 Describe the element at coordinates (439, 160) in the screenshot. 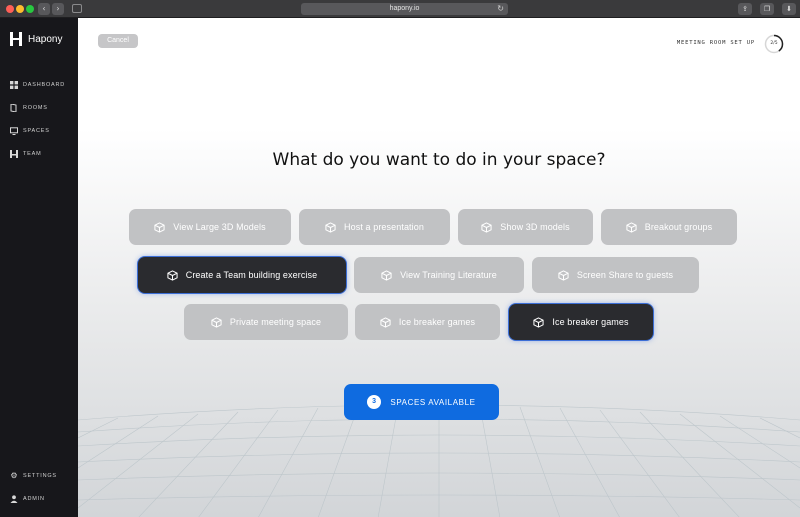

I see `page-question: What do you want to do in your space?` at that location.